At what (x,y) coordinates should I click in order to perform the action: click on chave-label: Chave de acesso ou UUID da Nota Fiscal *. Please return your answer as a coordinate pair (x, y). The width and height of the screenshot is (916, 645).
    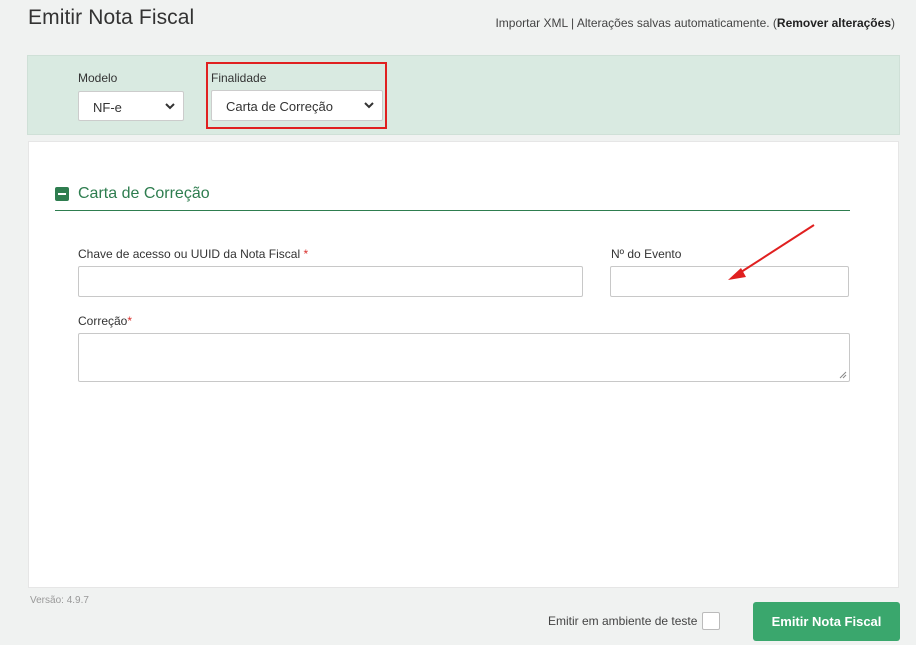
    Looking at the image, I should click on (193, 254).